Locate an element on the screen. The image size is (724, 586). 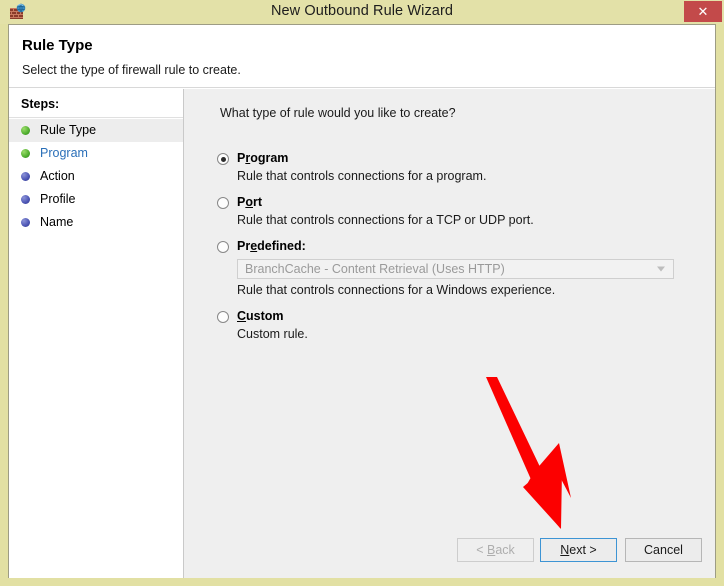
steps-list: Rule Type Program Action Profile Name is located at coordinates (96, 176).